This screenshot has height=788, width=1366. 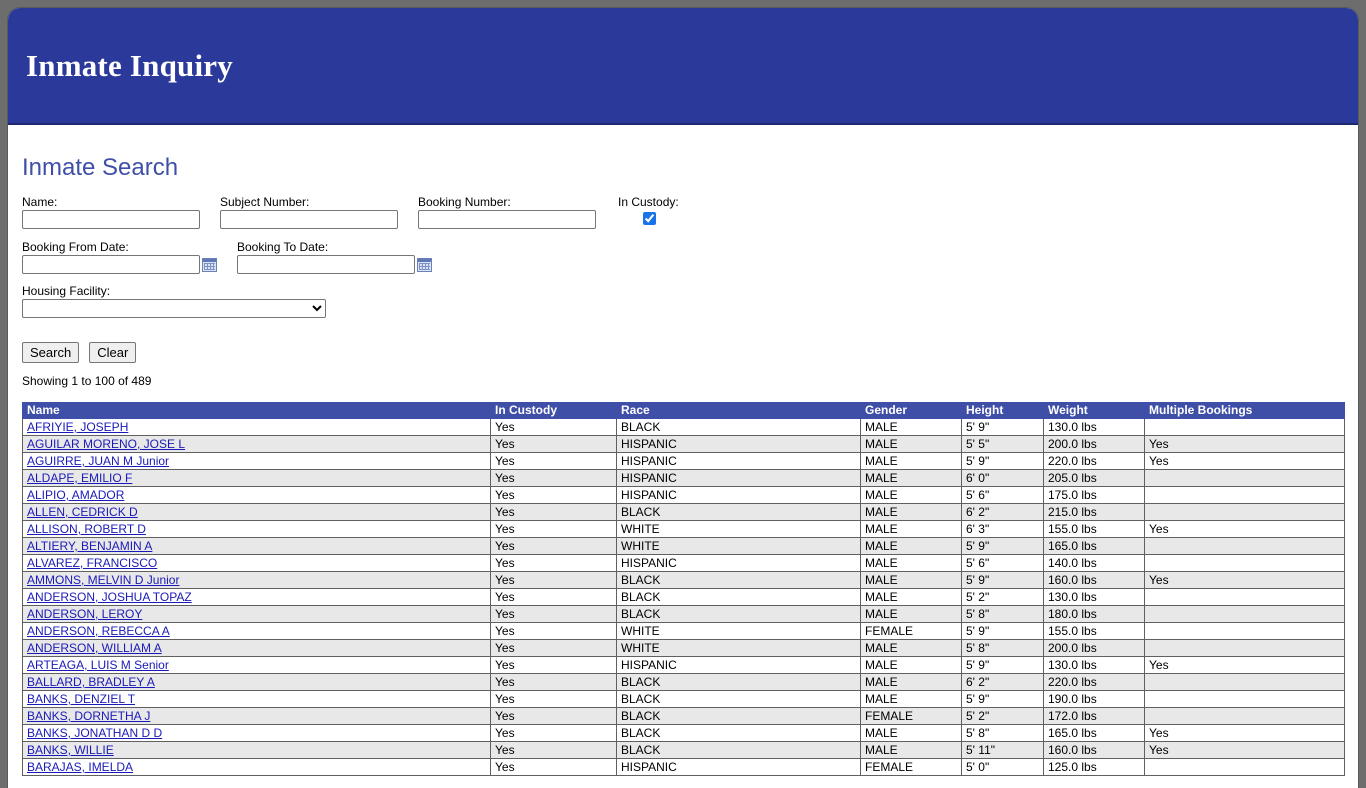 I want to click on inmate-name-link: ALTIERY, BENJAMIN A, so click(x=89, y=546).